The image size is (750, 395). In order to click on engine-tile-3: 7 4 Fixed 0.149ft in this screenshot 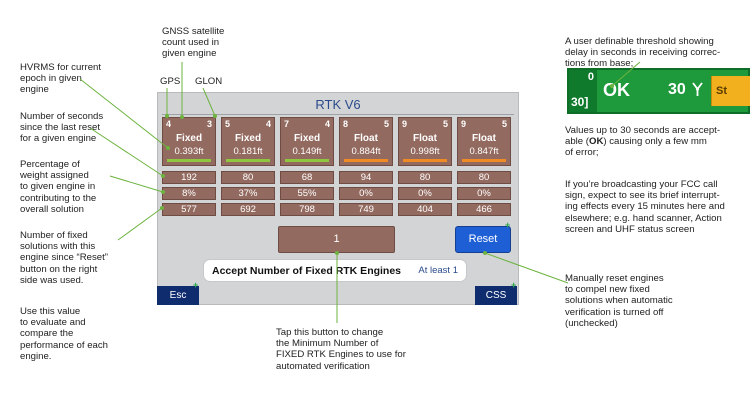, I will do `click(307, 141)`.